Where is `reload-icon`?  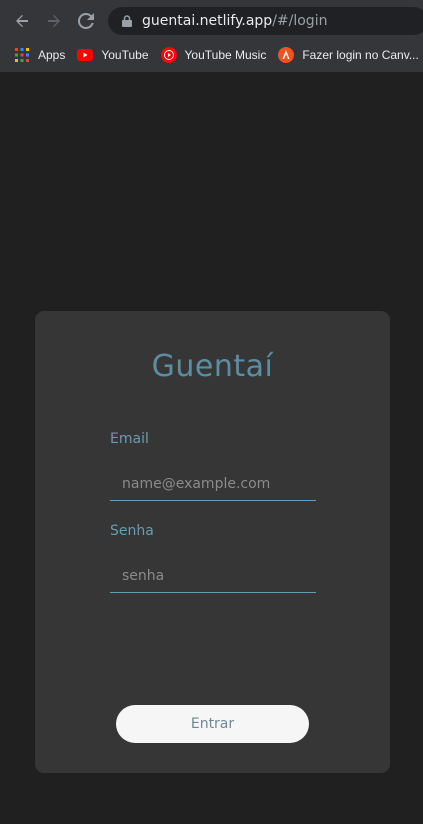 reload-icon is located at coordinates (86, 21).